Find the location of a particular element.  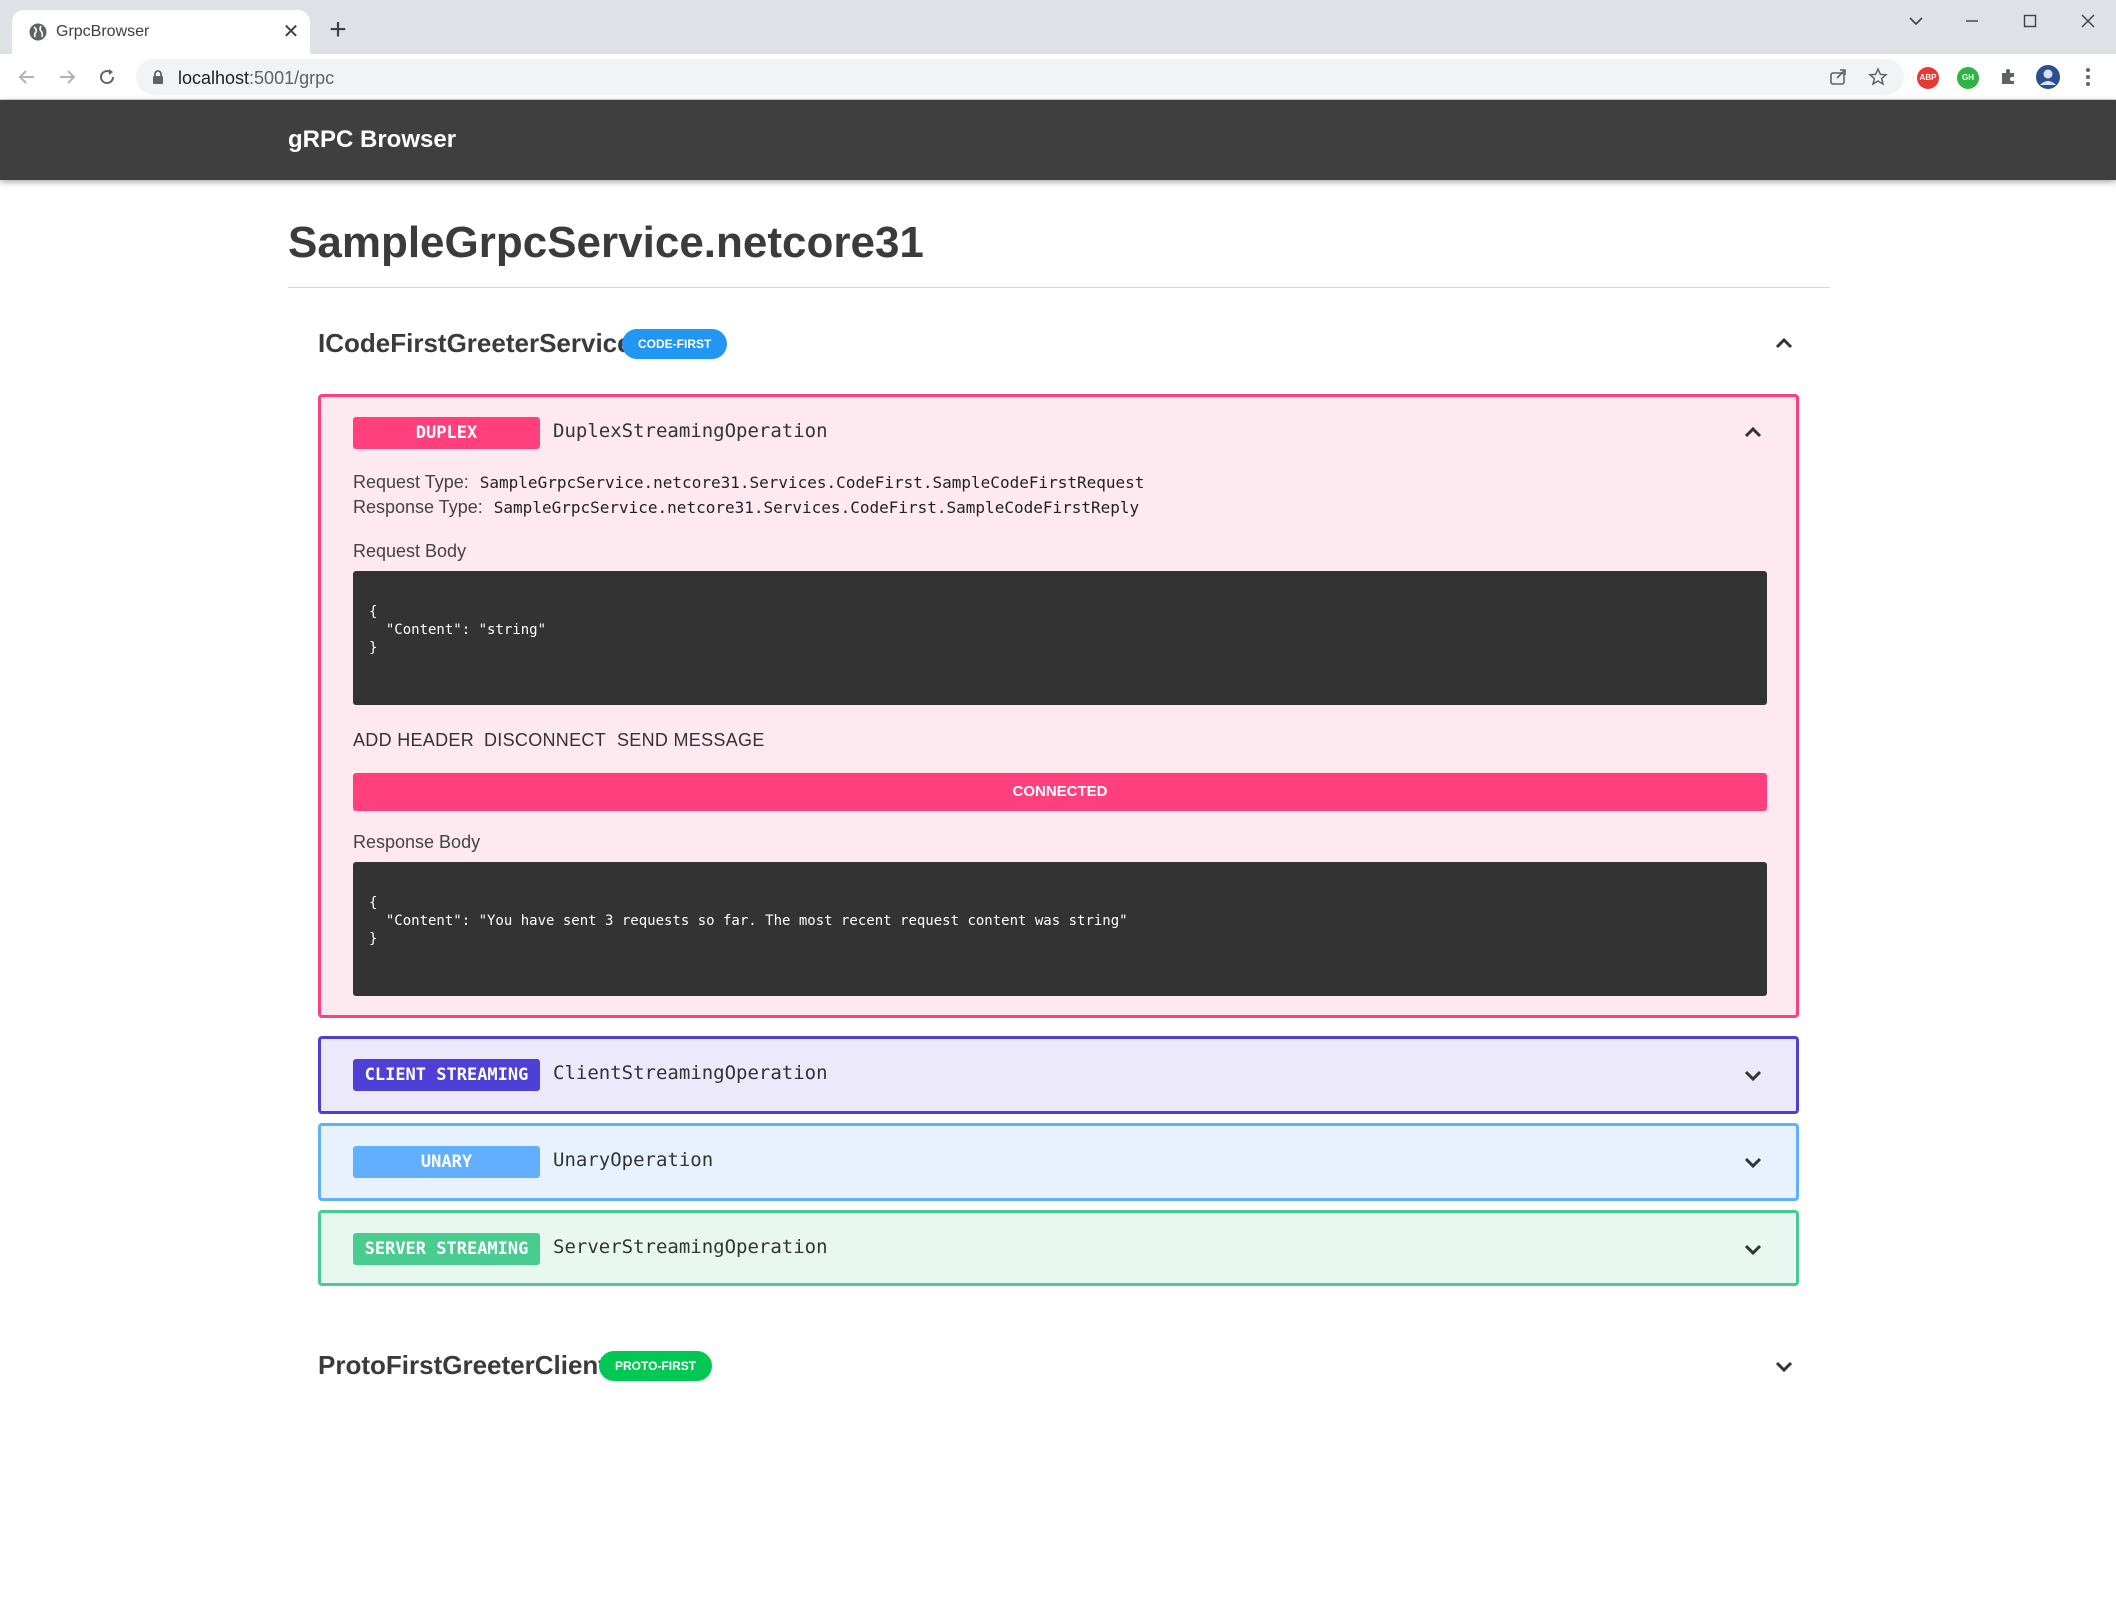

operation-header-duplex: DUPLEX DuplexStreamingOperation is located at coordinates (1058, 433).